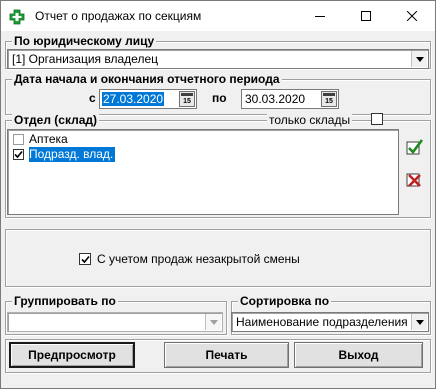 The image size is (436, 389). Describe the element at coordinates (219, 98) in the screenshot. I see `date-to-label: по` at that location.